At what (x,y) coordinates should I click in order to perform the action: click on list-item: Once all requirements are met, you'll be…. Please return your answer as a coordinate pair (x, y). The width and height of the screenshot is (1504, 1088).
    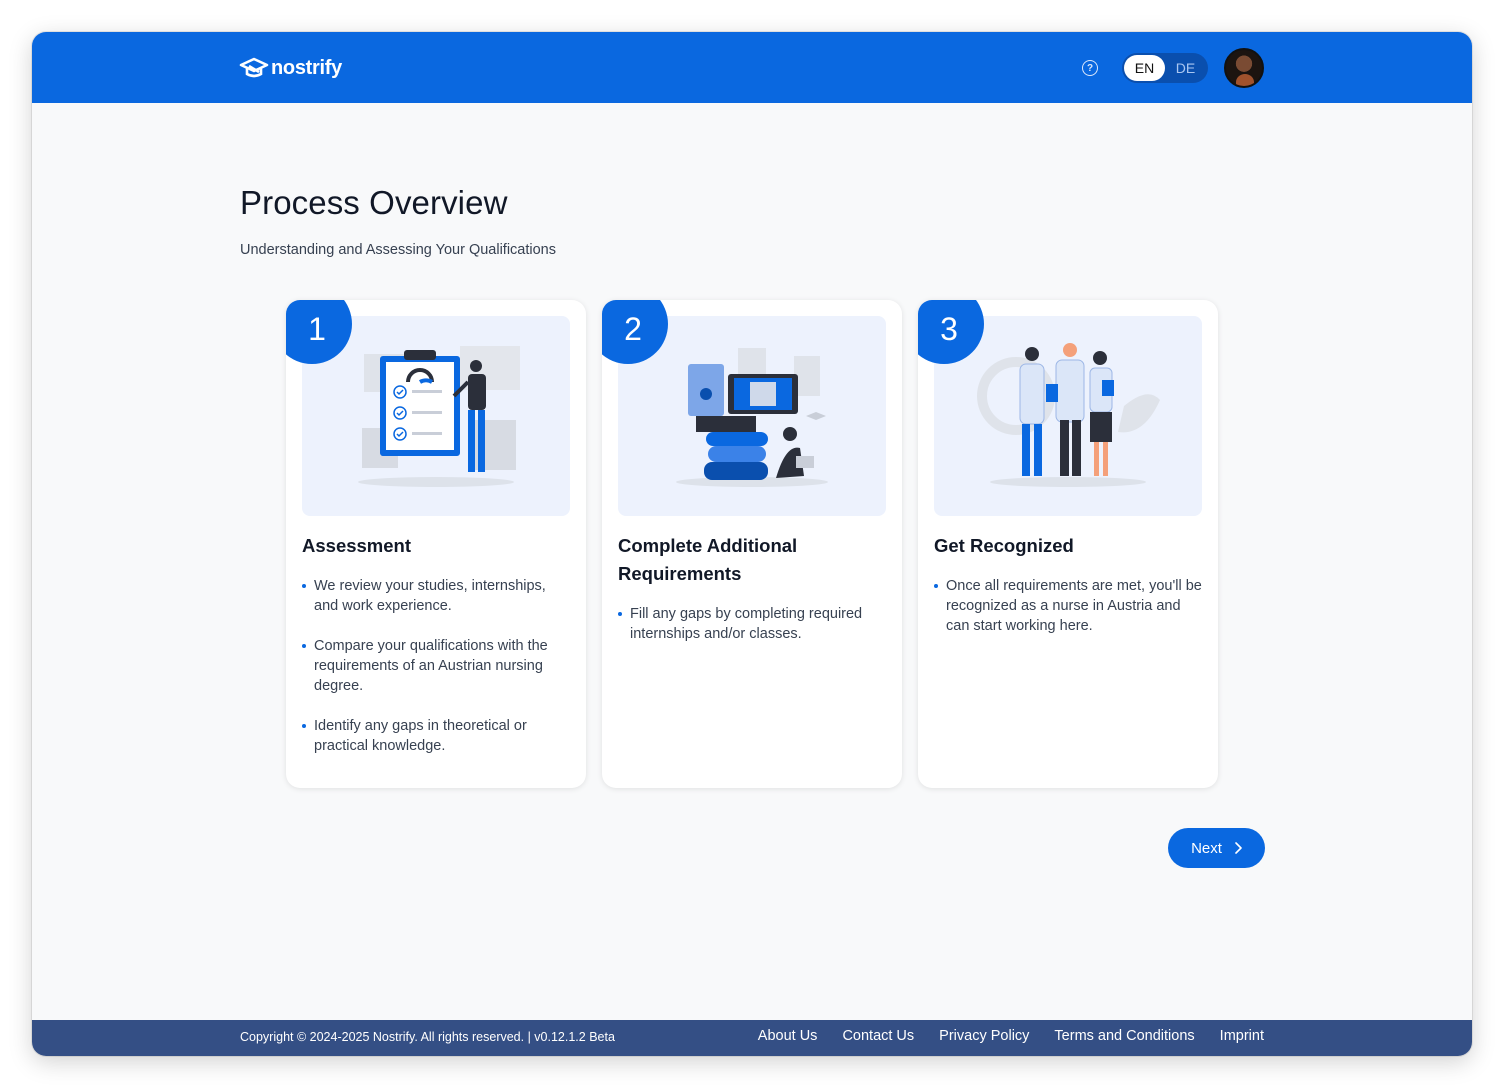
    Looking at the image, I should click on (1070, 606).